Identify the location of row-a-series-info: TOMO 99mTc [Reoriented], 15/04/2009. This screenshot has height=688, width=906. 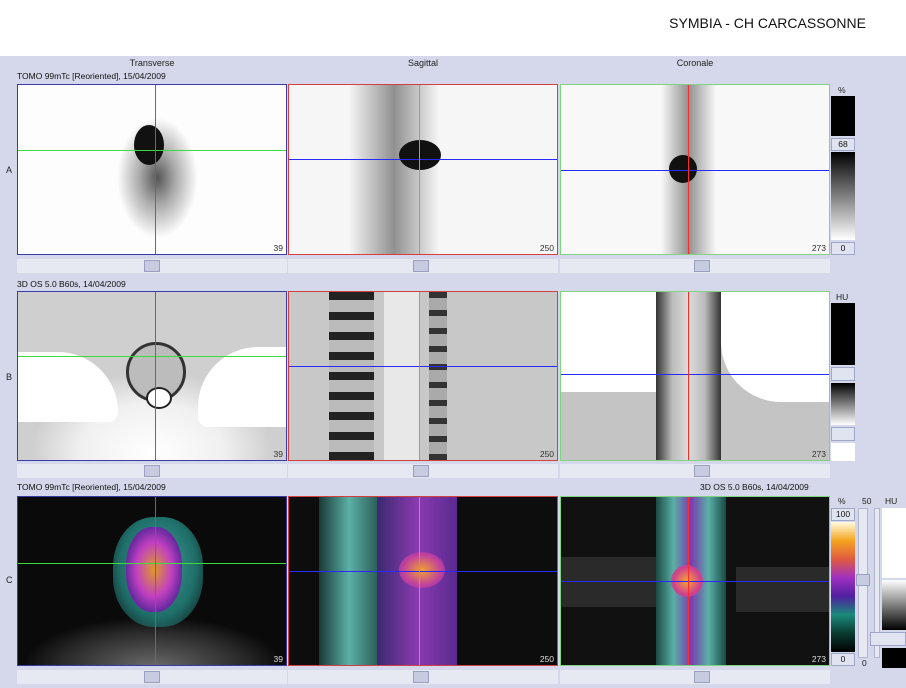
(91, 76).